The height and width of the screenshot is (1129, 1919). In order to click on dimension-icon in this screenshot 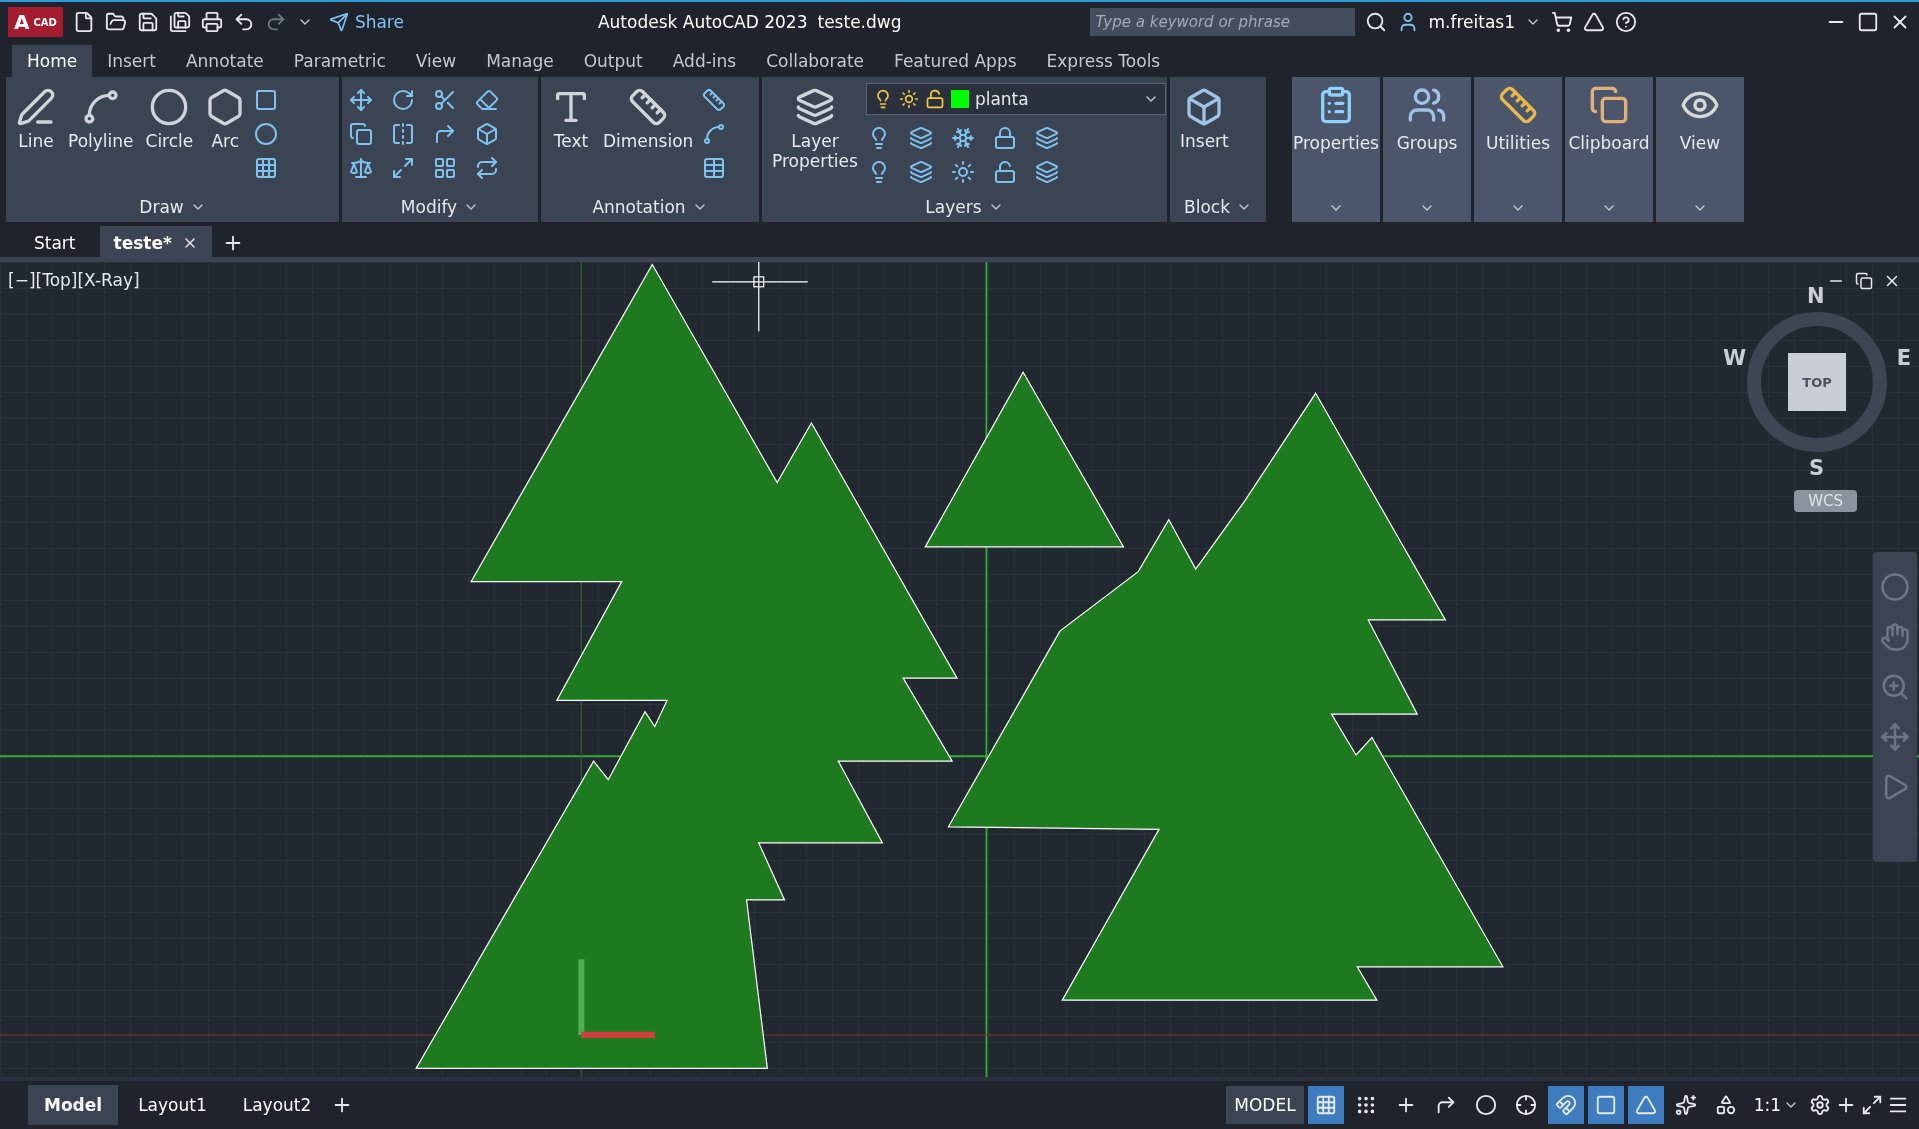, I will do `click(648, 107)`.